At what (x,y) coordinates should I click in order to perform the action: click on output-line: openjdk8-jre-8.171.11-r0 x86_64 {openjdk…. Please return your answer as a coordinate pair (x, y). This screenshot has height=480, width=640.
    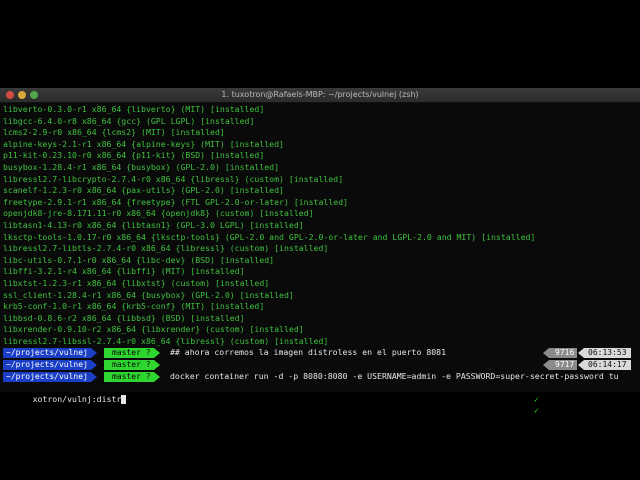
    Looking at the image, I should click on (158, 213).